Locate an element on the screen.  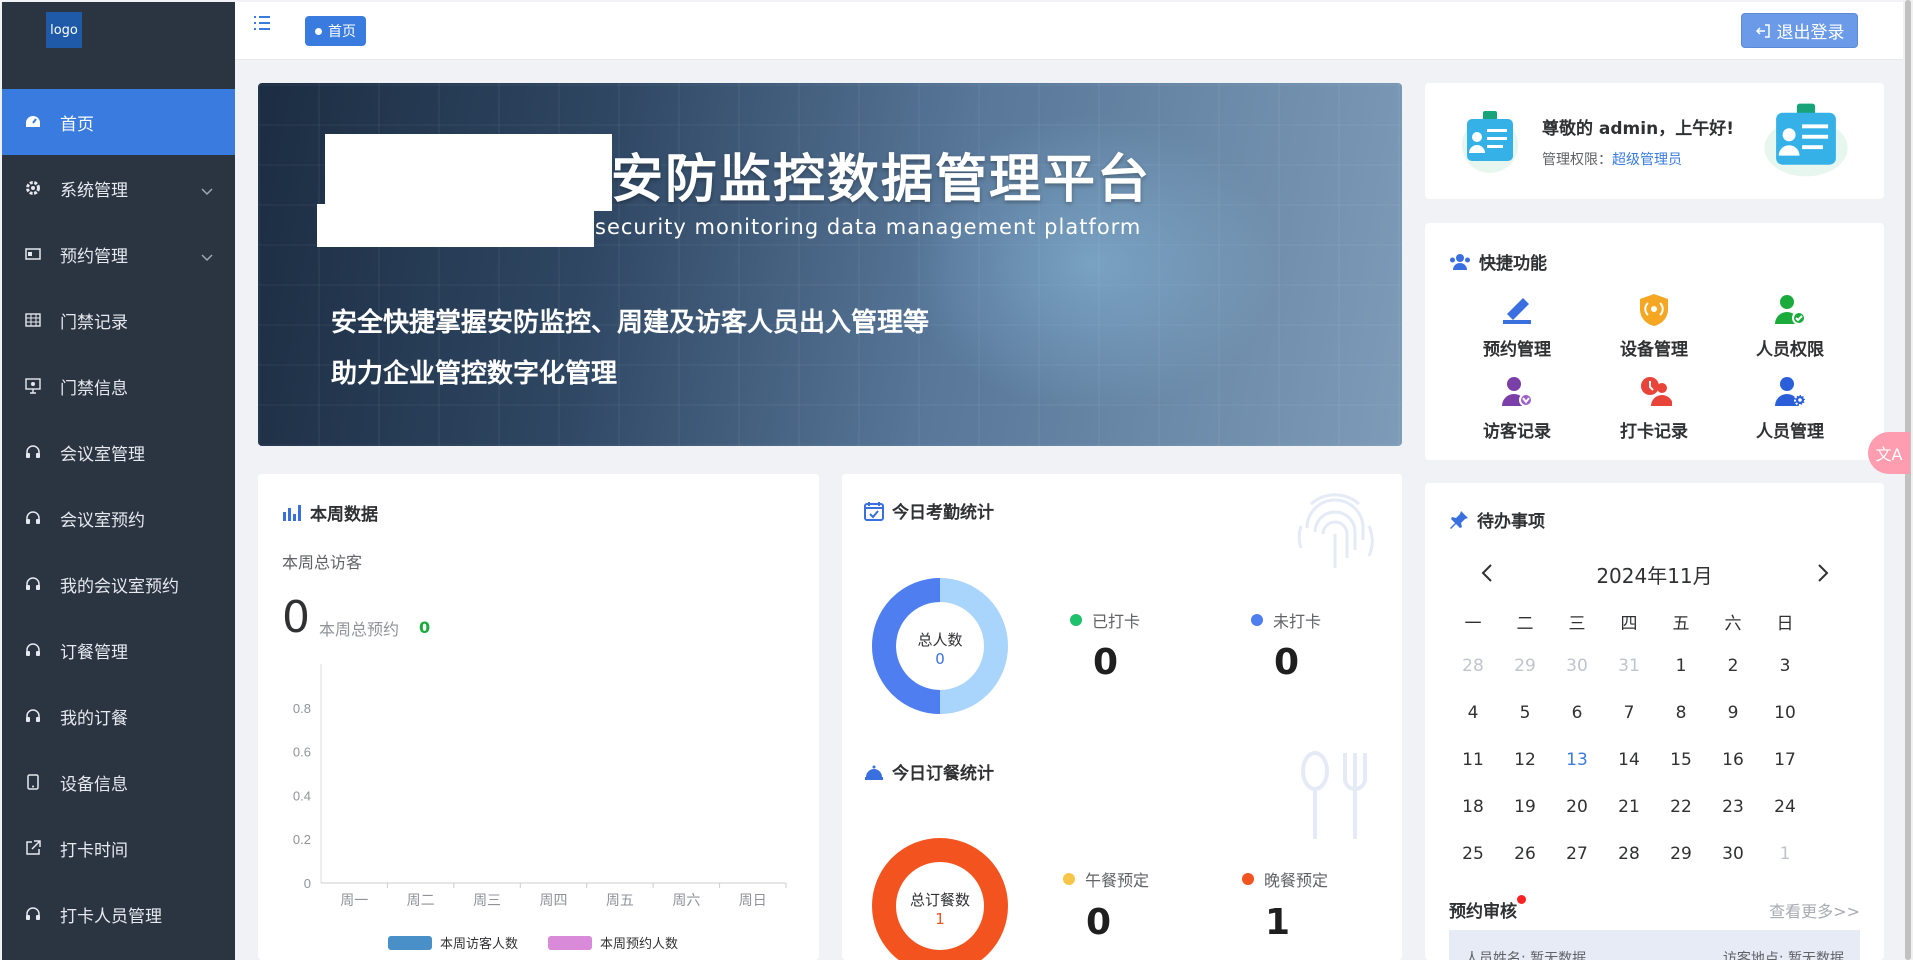
x-tick-label: 周三 is located at coordinates (487, 900).